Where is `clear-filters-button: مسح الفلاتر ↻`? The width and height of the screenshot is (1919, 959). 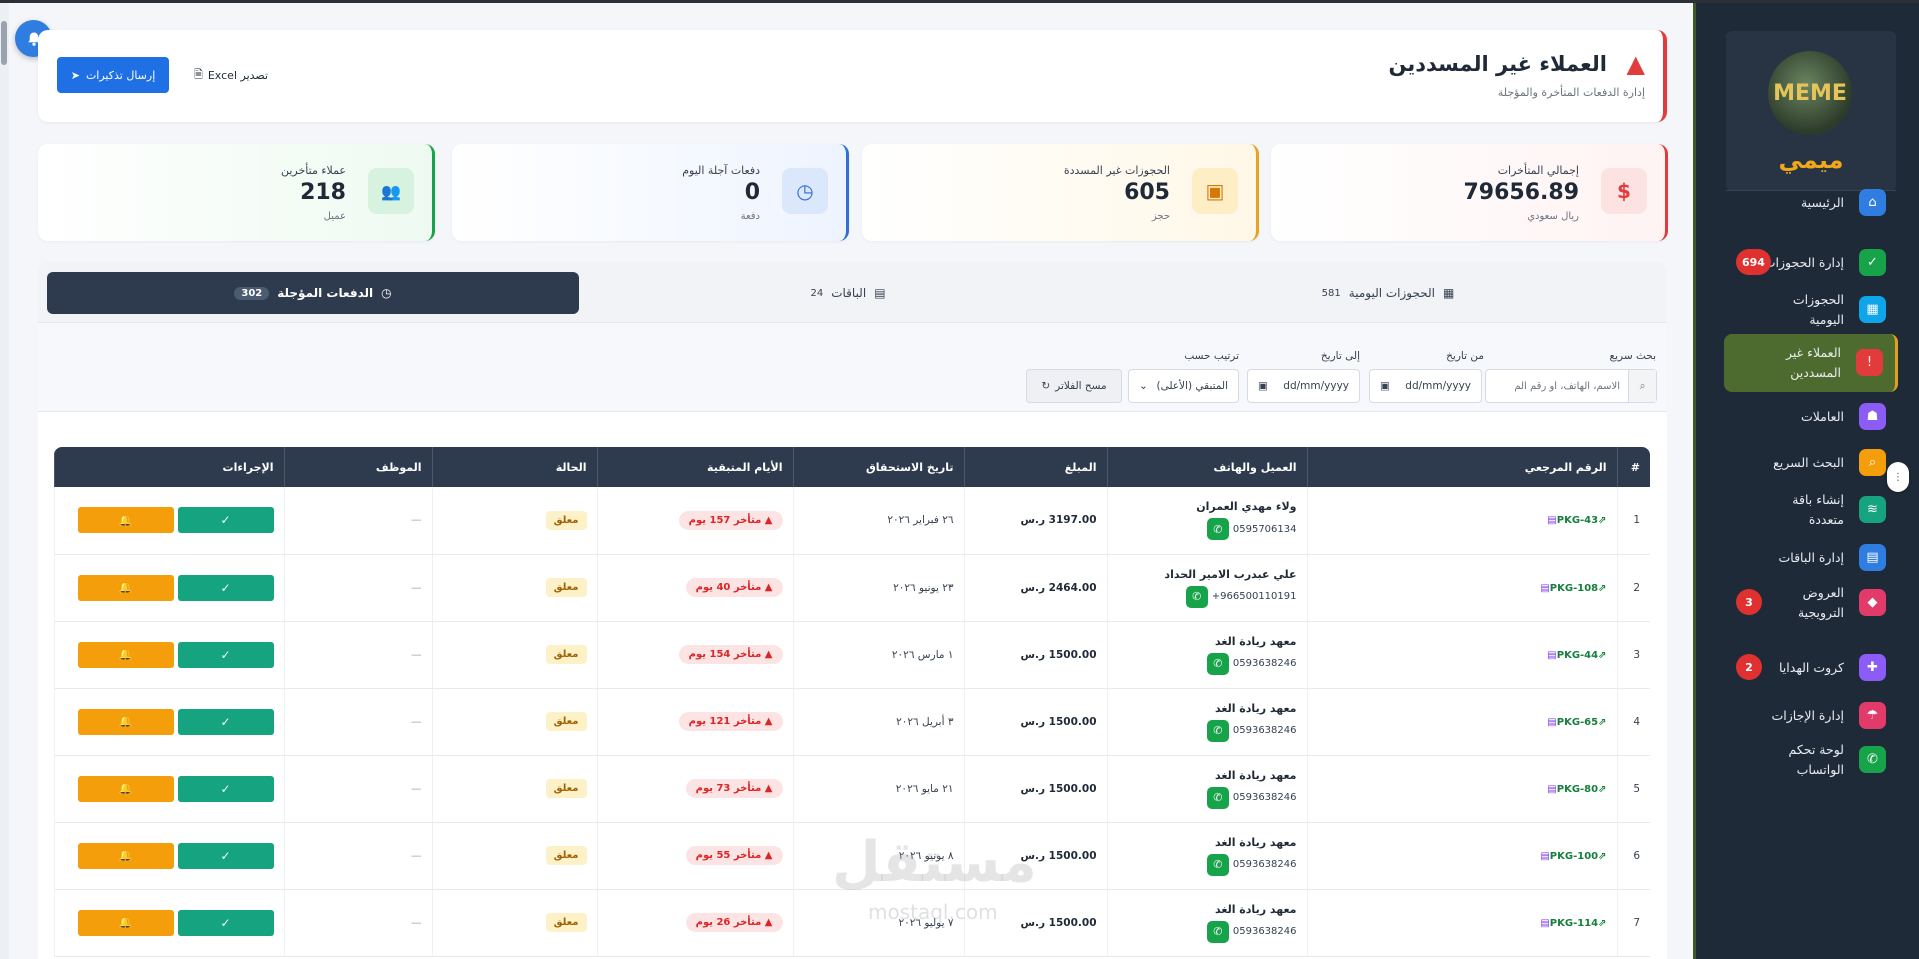
clear-filters-button: مسح الفلاتر ↻ is located at coordinates (1074, 386).